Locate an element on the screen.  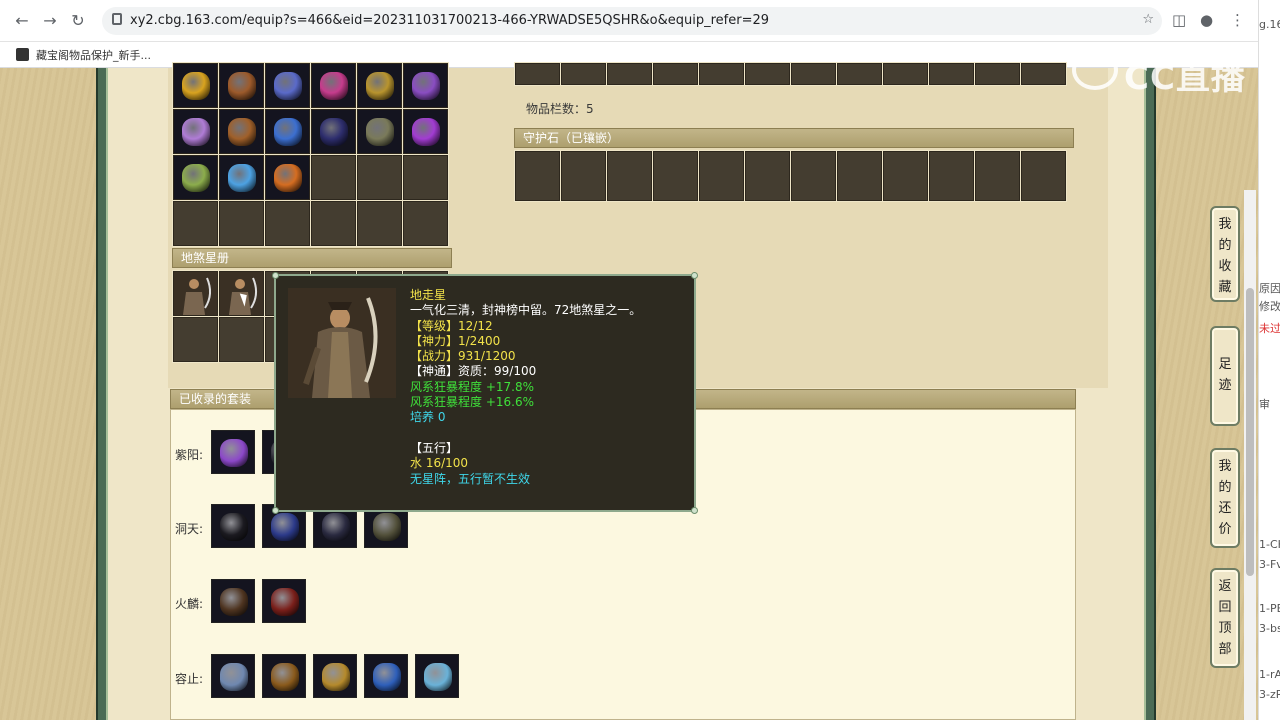
scroll-thumb is located at coordinates (1250, 432).